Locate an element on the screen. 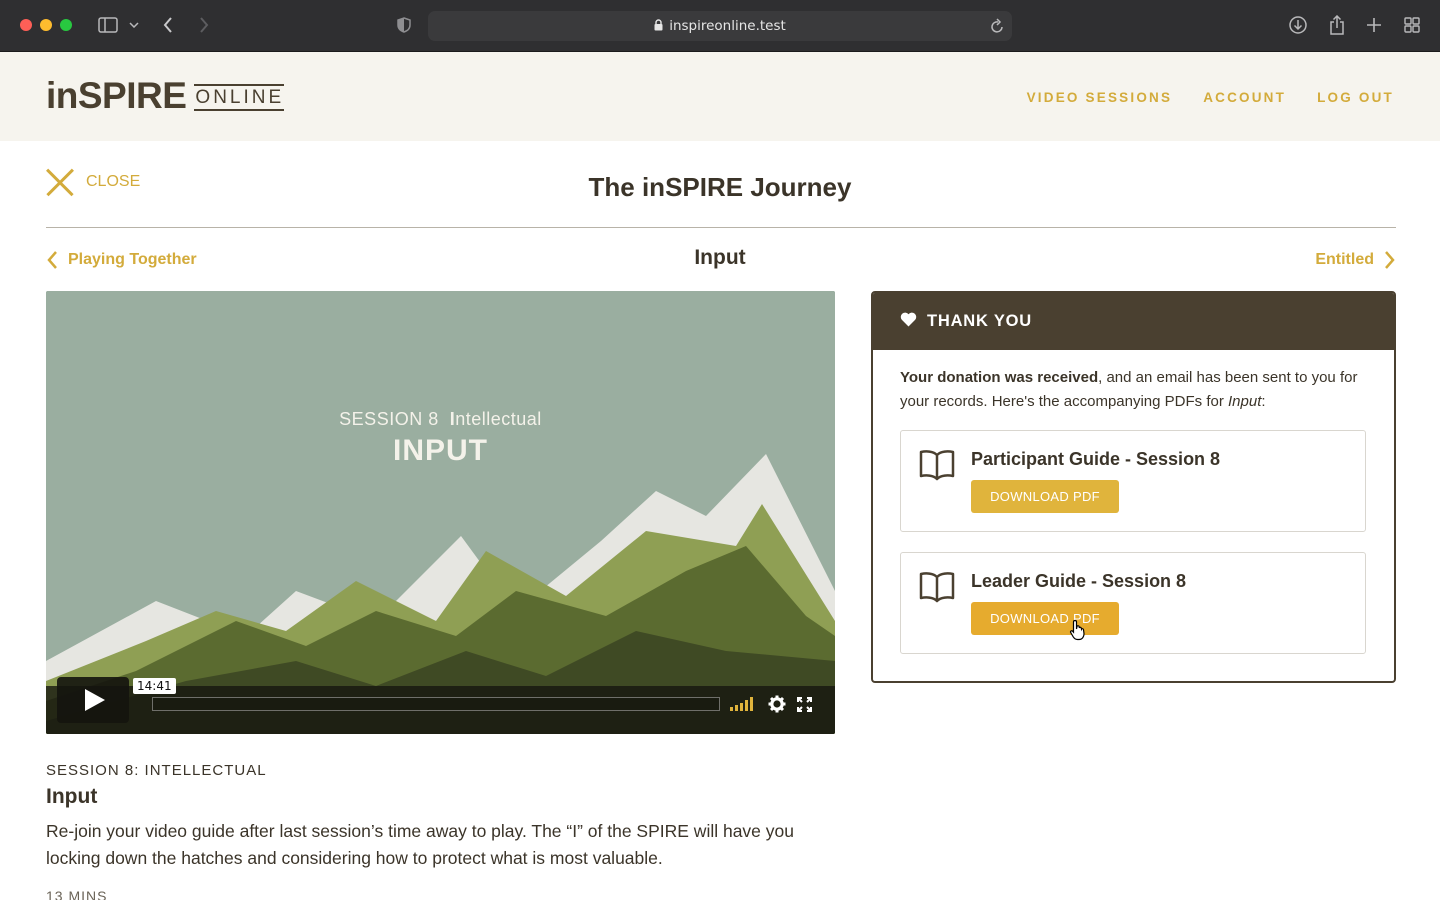 This screenshot has height=900, width=1440. play-button is located at coordinates (93, 700).